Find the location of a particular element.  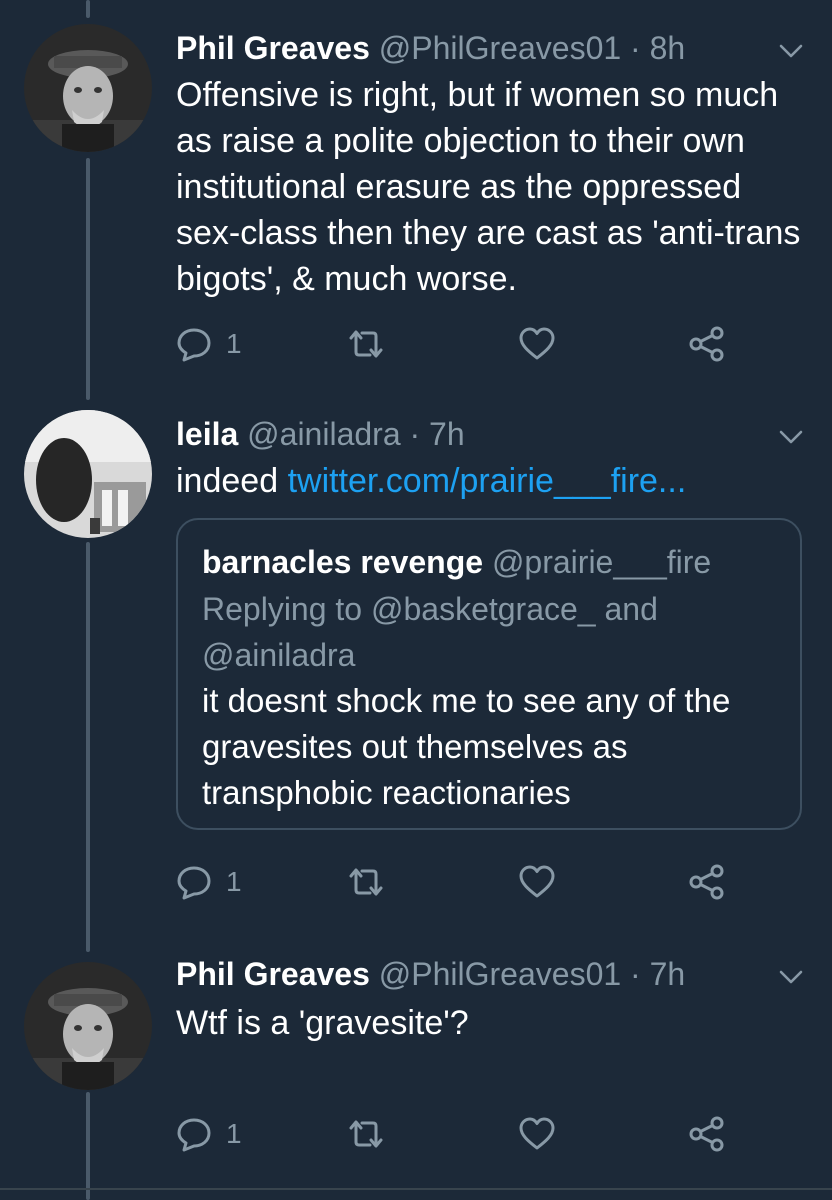

display-name: leila is located at coordinates (207, 434).